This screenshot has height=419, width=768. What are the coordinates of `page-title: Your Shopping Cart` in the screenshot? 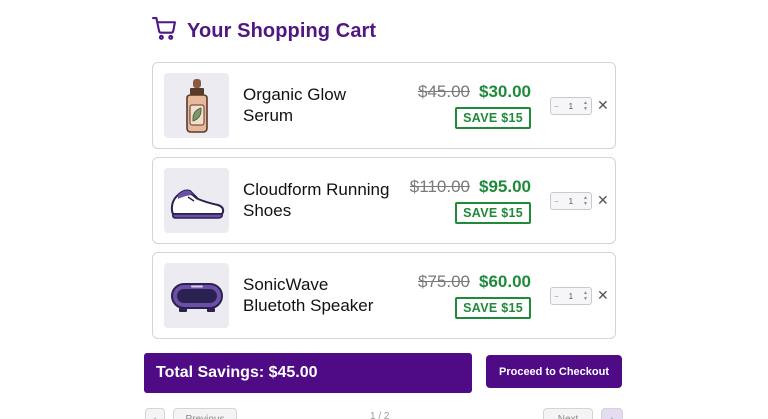 It's located at (282, 30).